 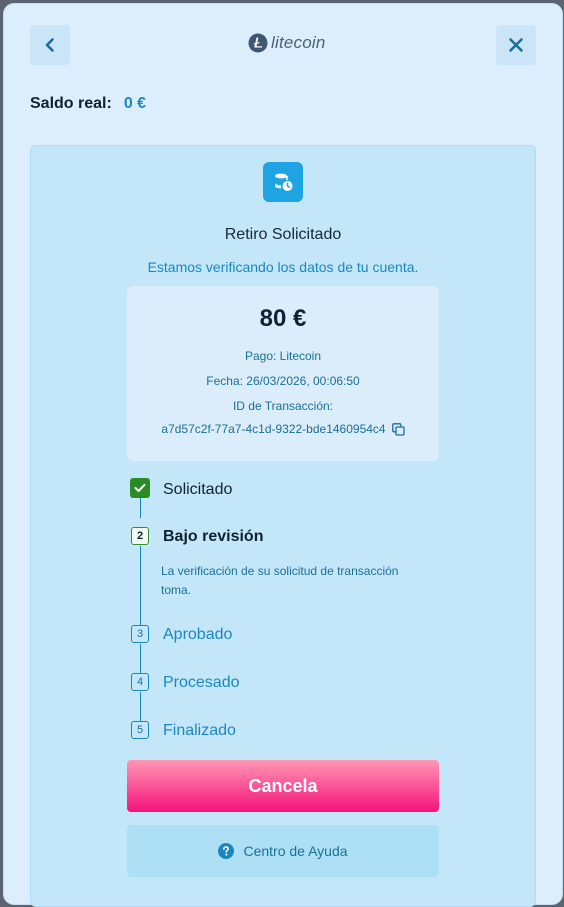 I want to click on status-title: Retiro Solicitado, so click(x=283, y=234).